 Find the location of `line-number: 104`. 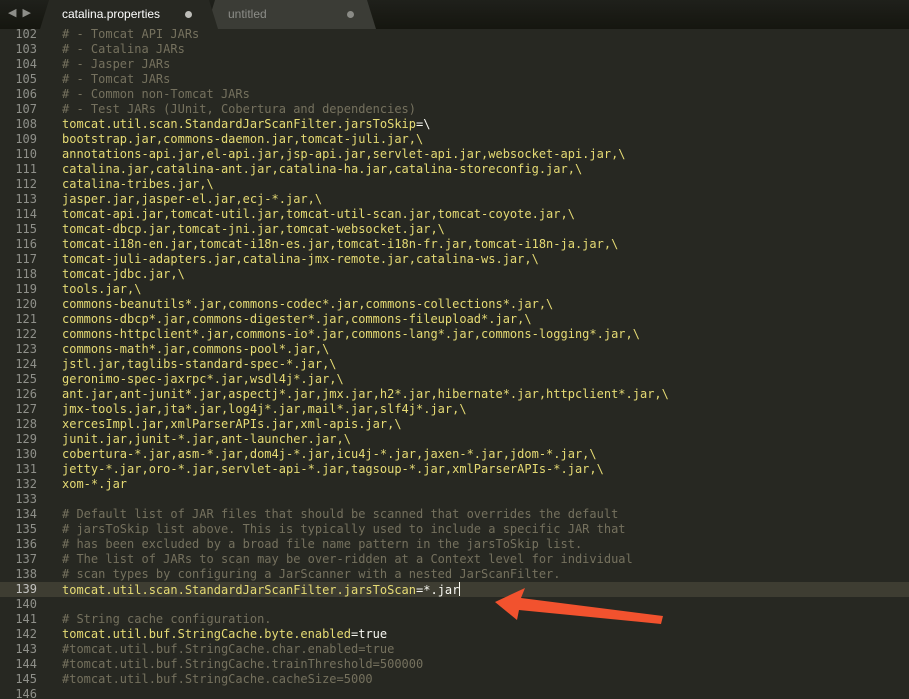

line-number: 104 is located at coordinates (26, 64).